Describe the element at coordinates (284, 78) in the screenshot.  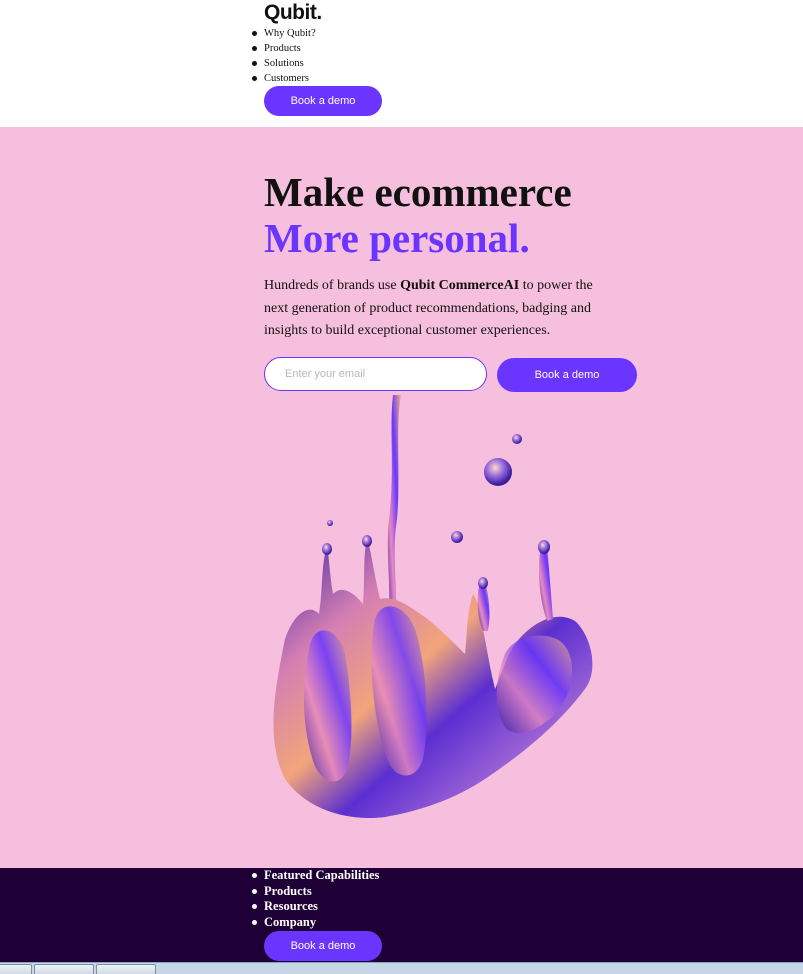
I see `nav-item-customers: Customers` at that location.